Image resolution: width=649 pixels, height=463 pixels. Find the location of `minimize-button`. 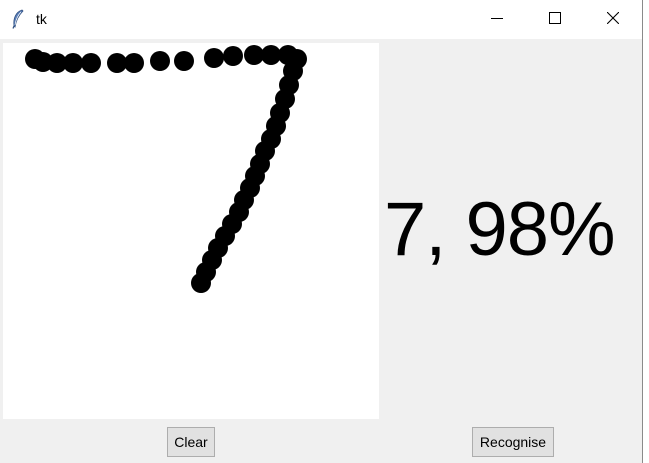

minimize-button is located at coordinates (497, 19).